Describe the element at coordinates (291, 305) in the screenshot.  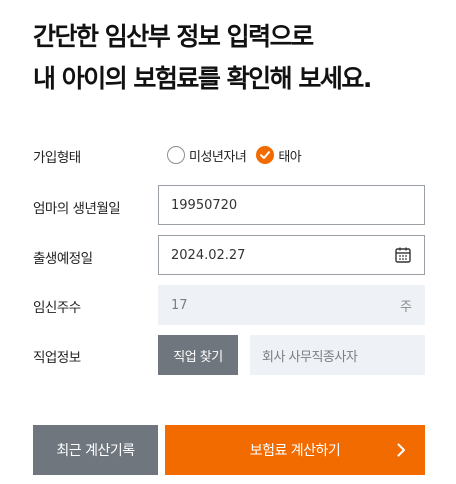
I see `pregnancy-weeks-input: 17 주` at that location.